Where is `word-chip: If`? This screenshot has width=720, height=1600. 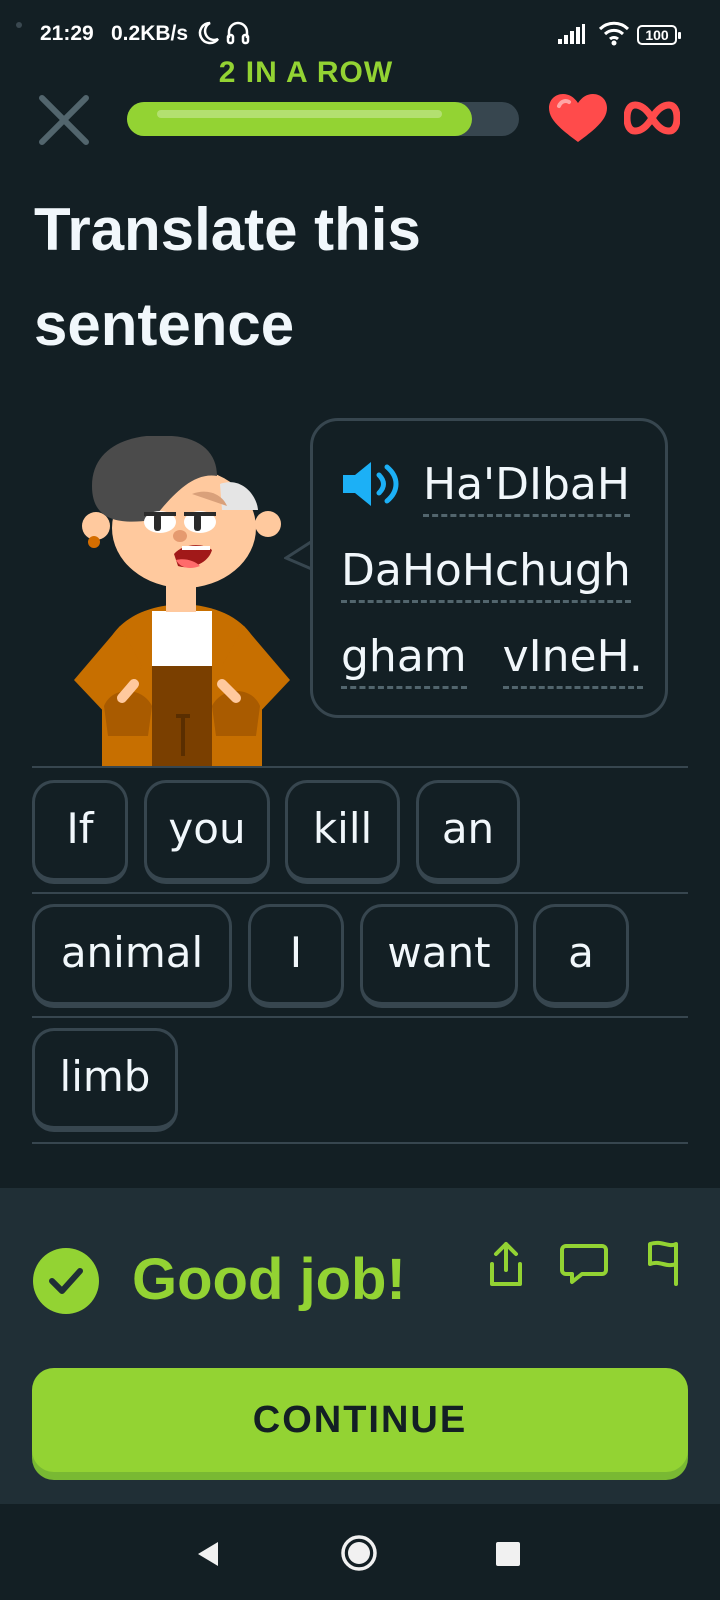
word-chip: If is located at coordinates (80, 832).